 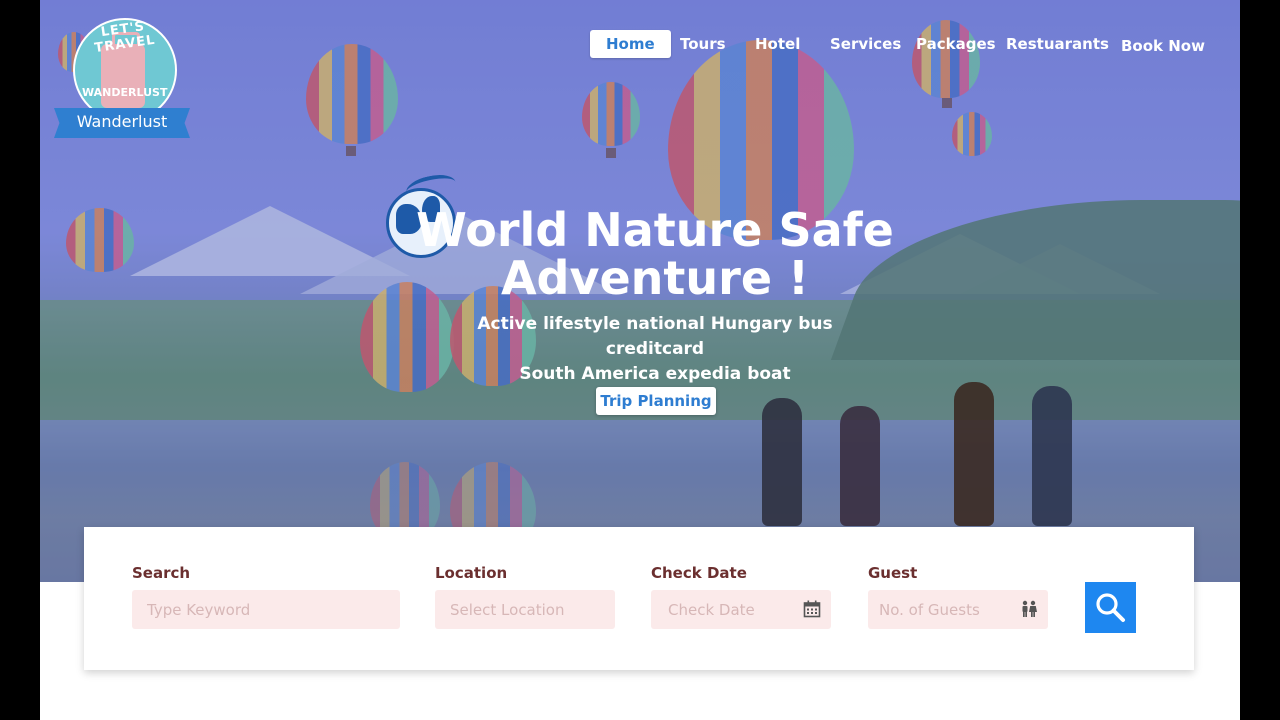 I want to click on nav-services: Services, so click(x=865, y=44).